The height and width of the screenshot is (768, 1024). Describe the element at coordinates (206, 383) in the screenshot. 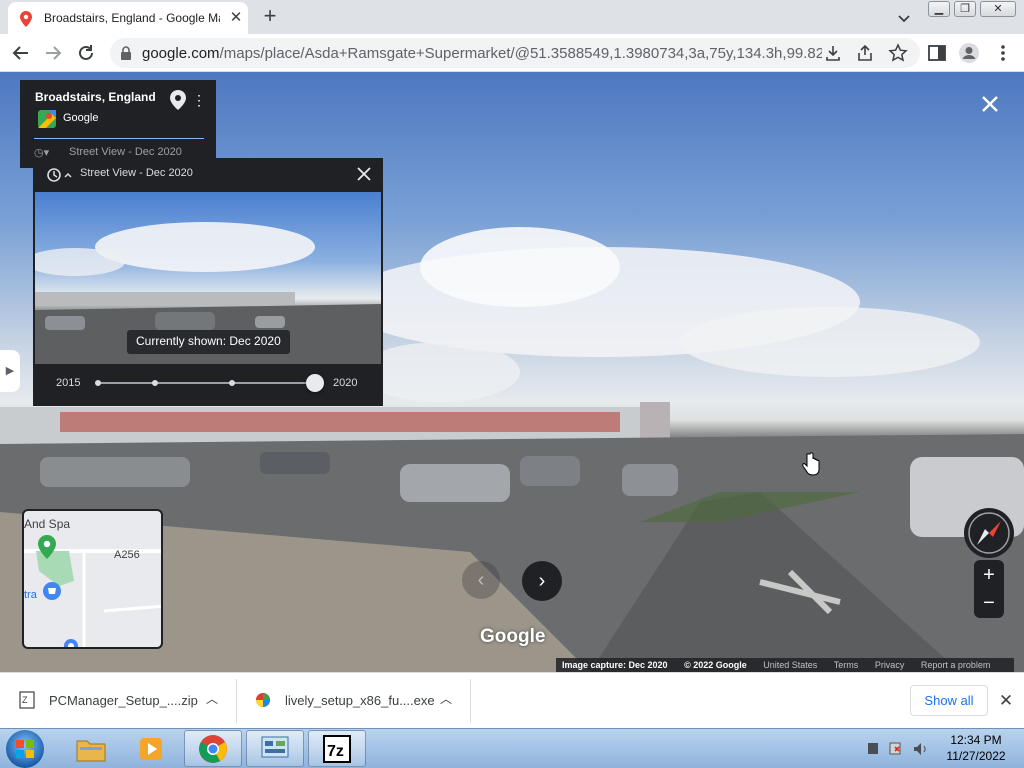

I see `timeline-slider-track` at that location.